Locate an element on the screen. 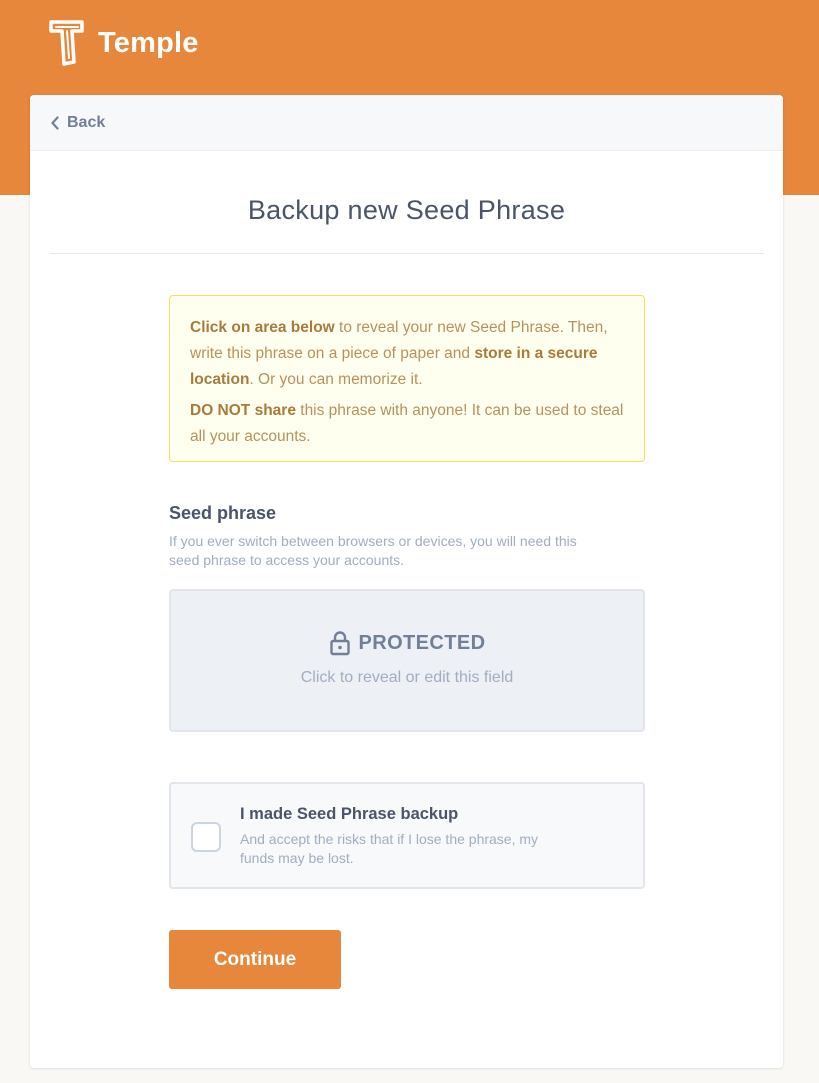 The image size is (819, 1083). seed-phrase-label: Seed phrase is located at coordinates (223, 513).